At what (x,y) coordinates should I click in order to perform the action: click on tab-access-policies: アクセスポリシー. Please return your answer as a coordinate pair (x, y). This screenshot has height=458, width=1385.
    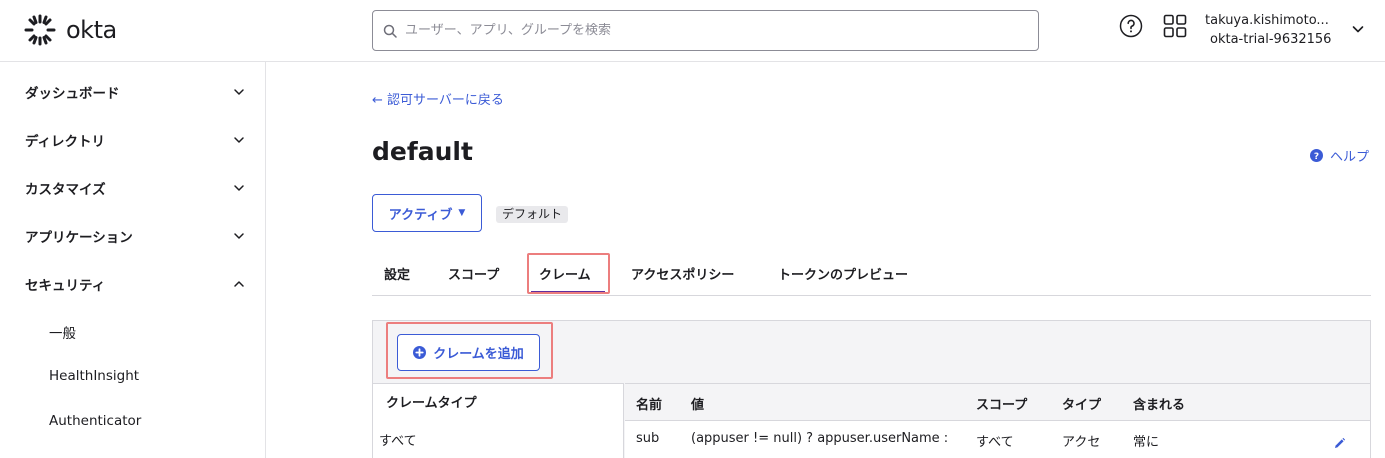
    Looking at the image, I should click on (682, 273).